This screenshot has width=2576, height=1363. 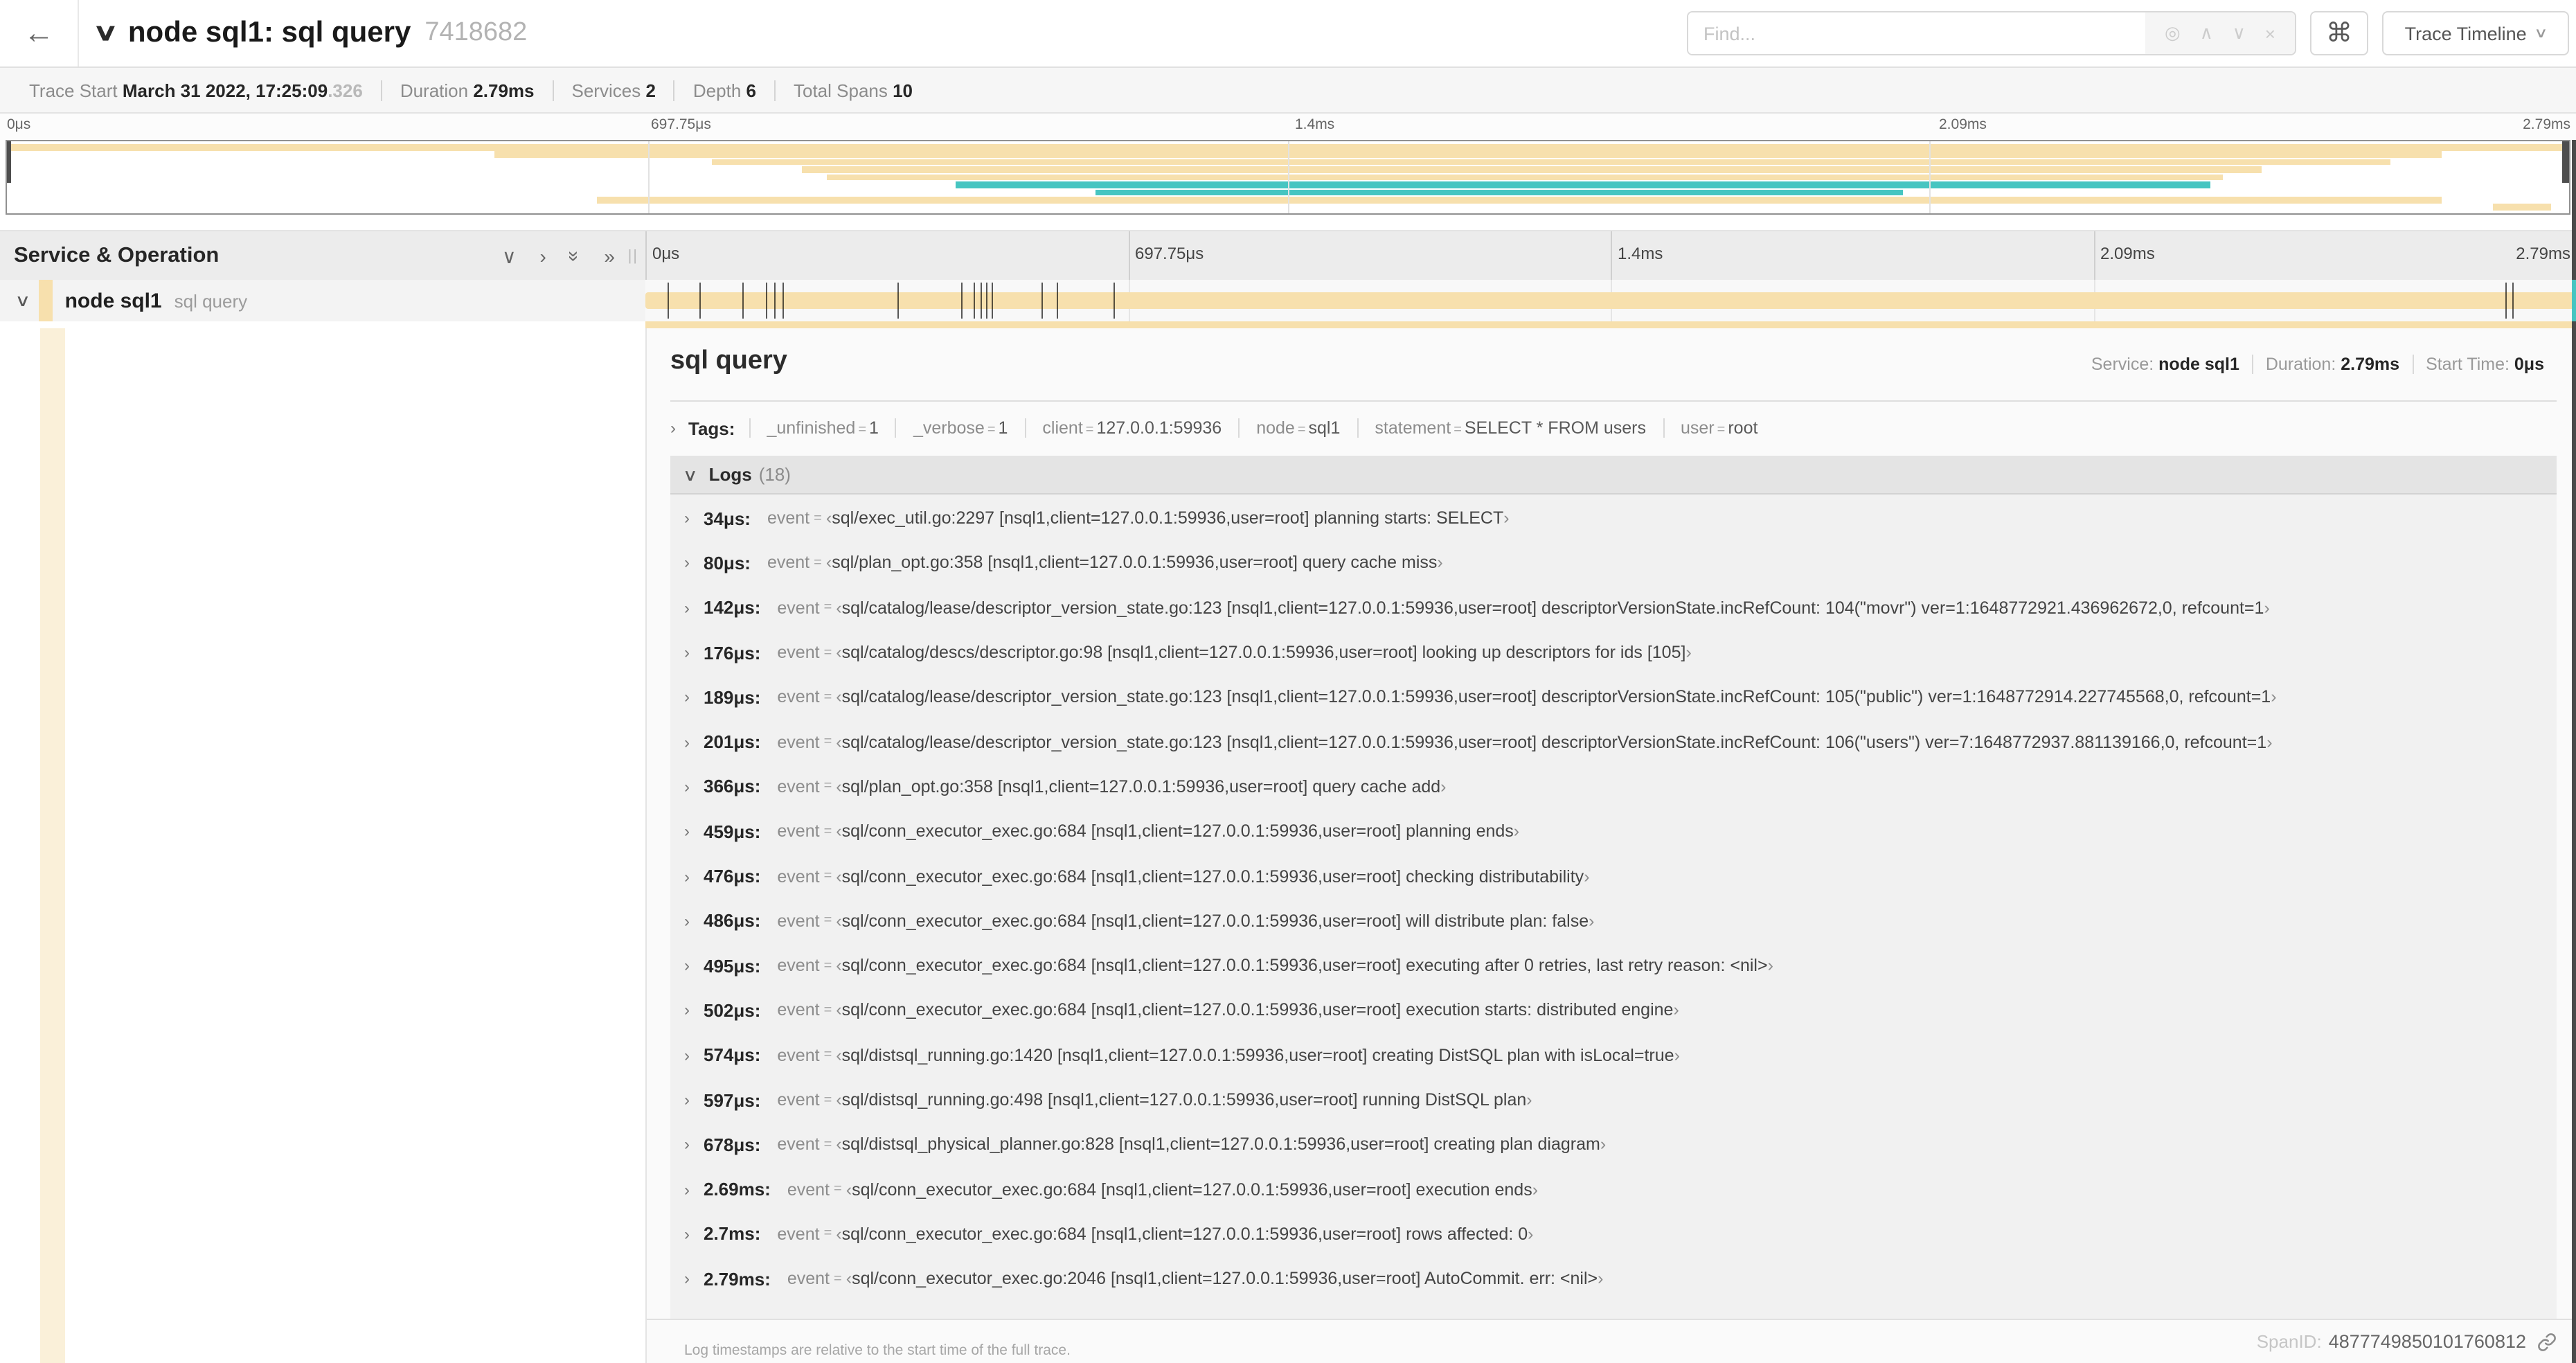 I want to click on link-icon, so click(x=2547, y=1342).